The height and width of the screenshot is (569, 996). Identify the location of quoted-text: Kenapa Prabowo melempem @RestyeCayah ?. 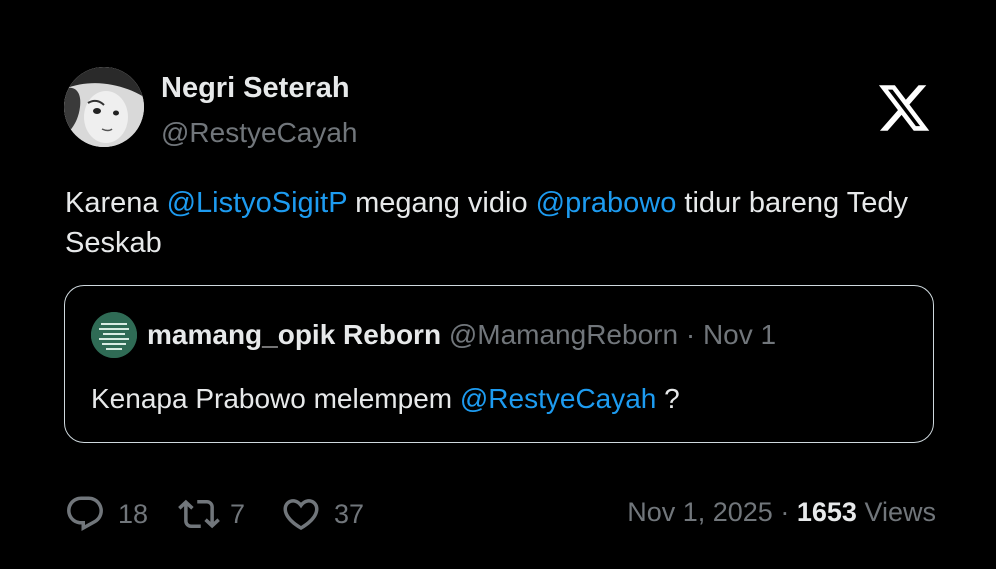
(385, 399).